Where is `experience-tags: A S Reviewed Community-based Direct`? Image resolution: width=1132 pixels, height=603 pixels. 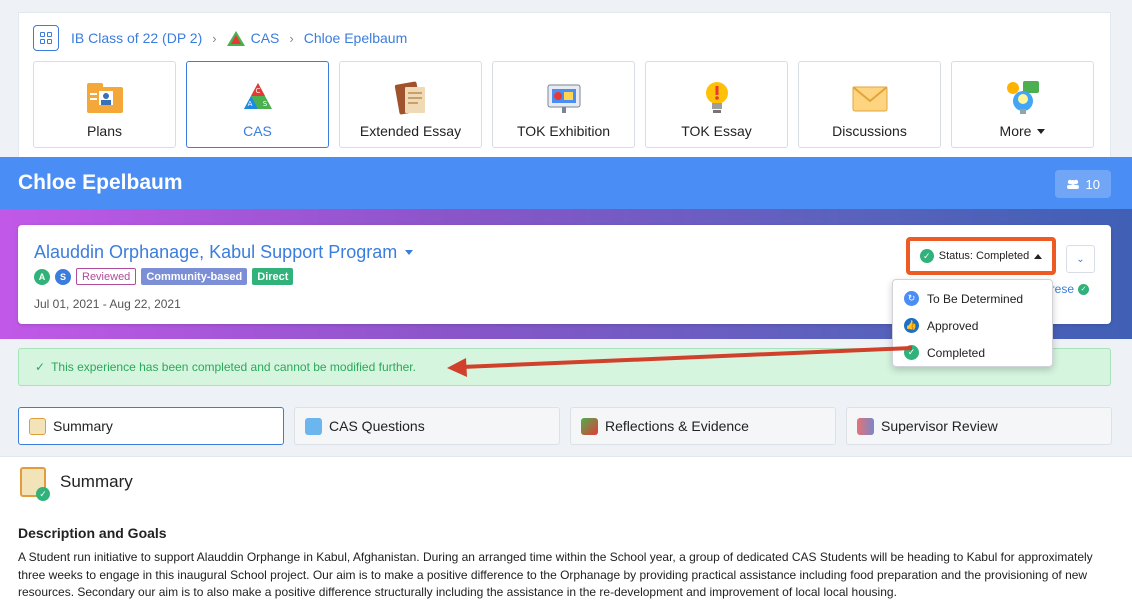 experience-tags: A S Reviewed Community-based Direct is located at coordinates (164, 276).